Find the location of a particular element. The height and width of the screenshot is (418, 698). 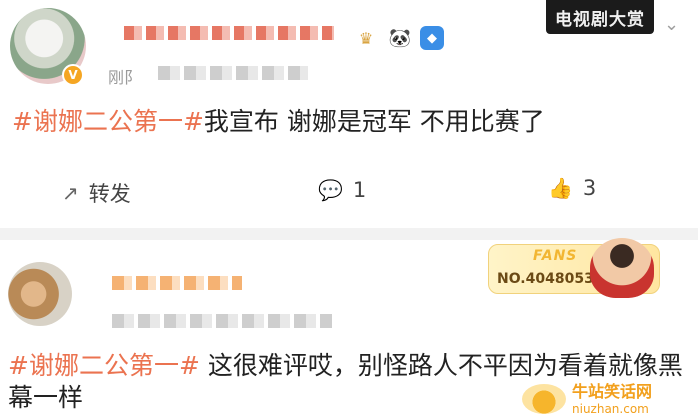

watermark-url: niuzhan.com is located at coordinates (610, 408).